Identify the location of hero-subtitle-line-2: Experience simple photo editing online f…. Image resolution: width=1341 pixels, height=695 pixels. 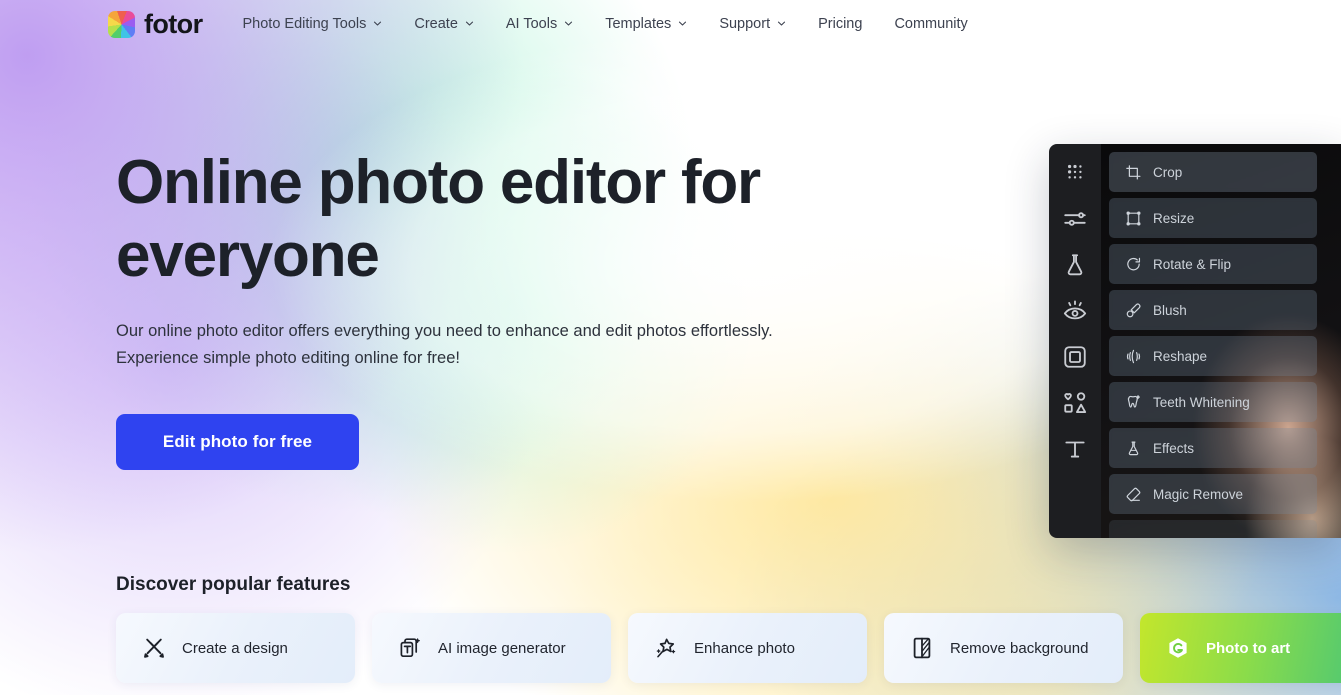
(288, 358).